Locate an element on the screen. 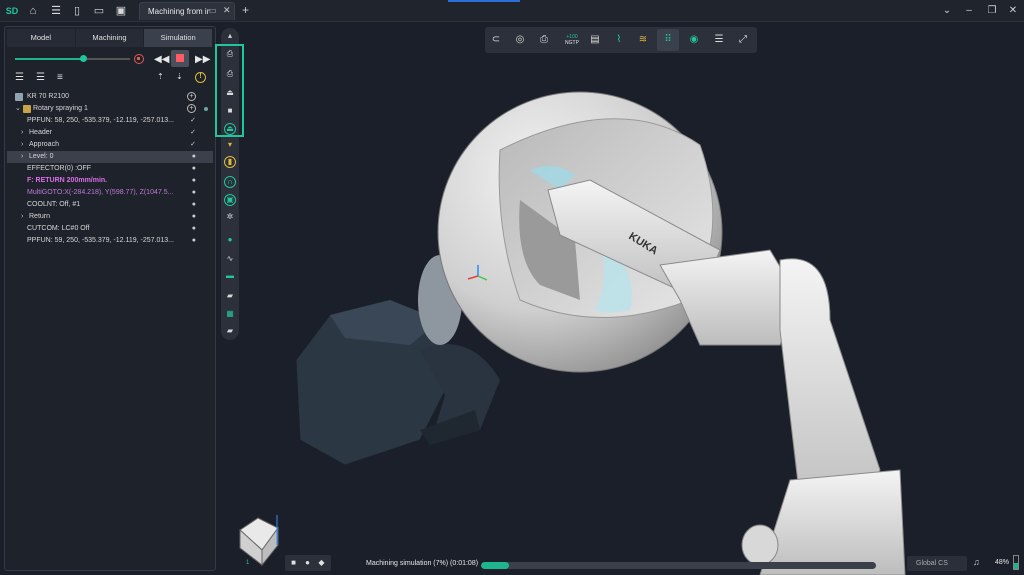  focus-icon: ◉ is located at coordinates (694, 40).